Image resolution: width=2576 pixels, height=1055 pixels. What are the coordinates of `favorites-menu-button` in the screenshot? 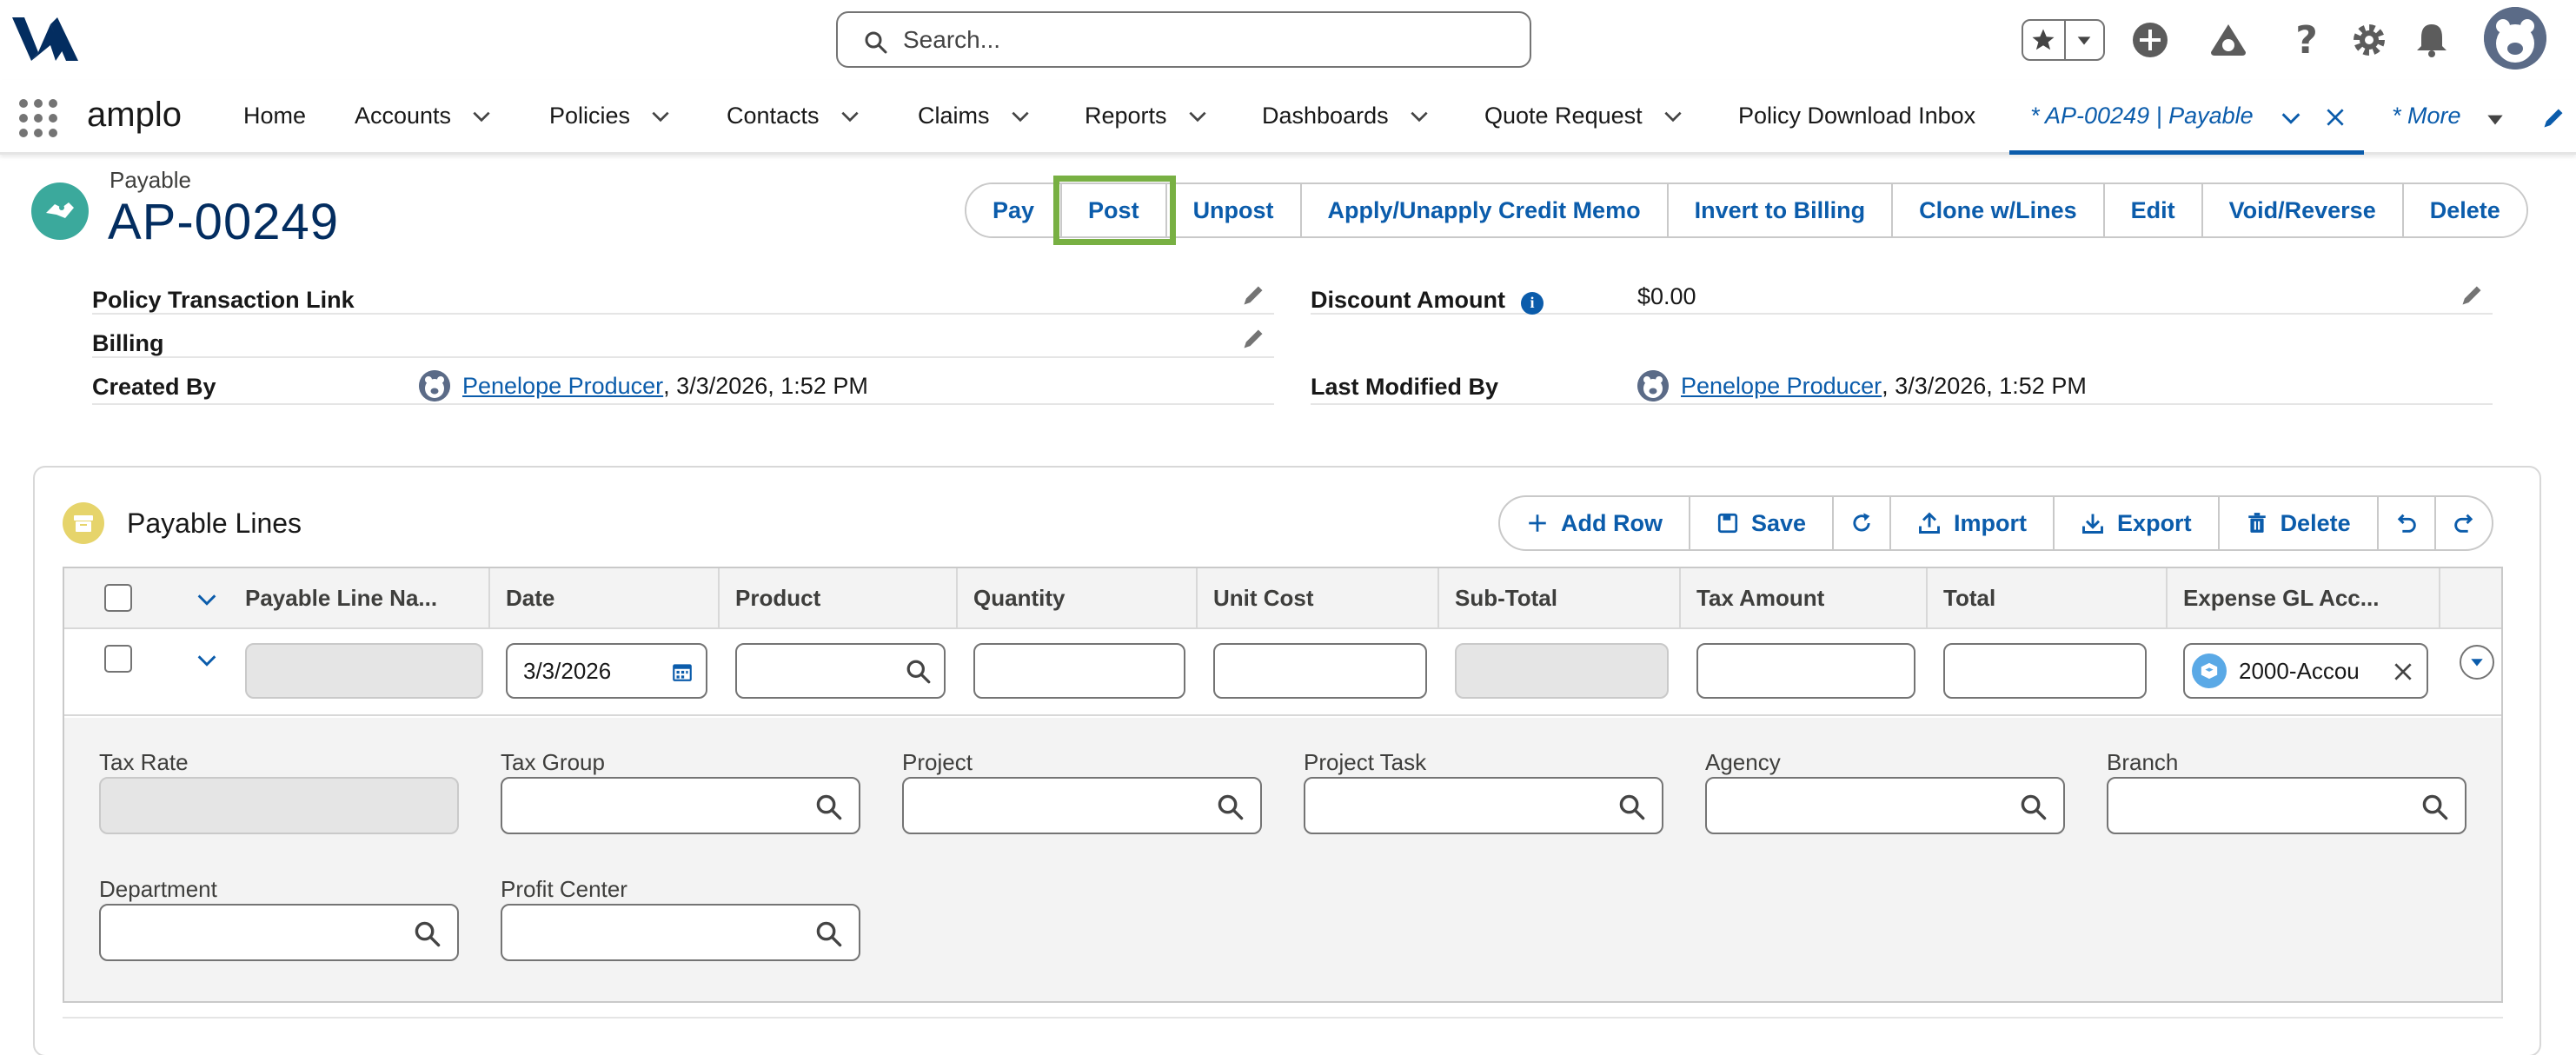 It's located at (2084, 40).